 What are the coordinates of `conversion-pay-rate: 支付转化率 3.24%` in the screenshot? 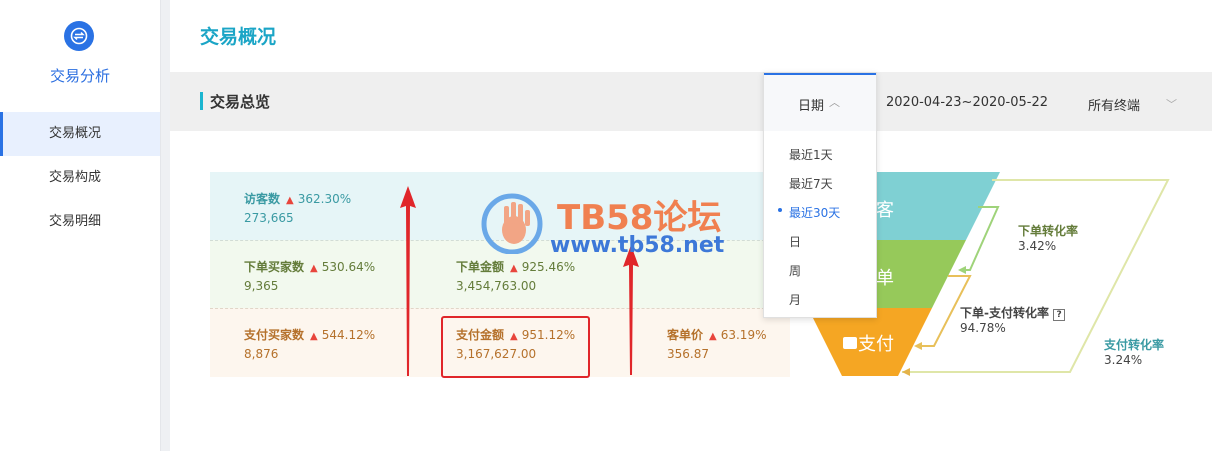 It's located at (1134, 351).